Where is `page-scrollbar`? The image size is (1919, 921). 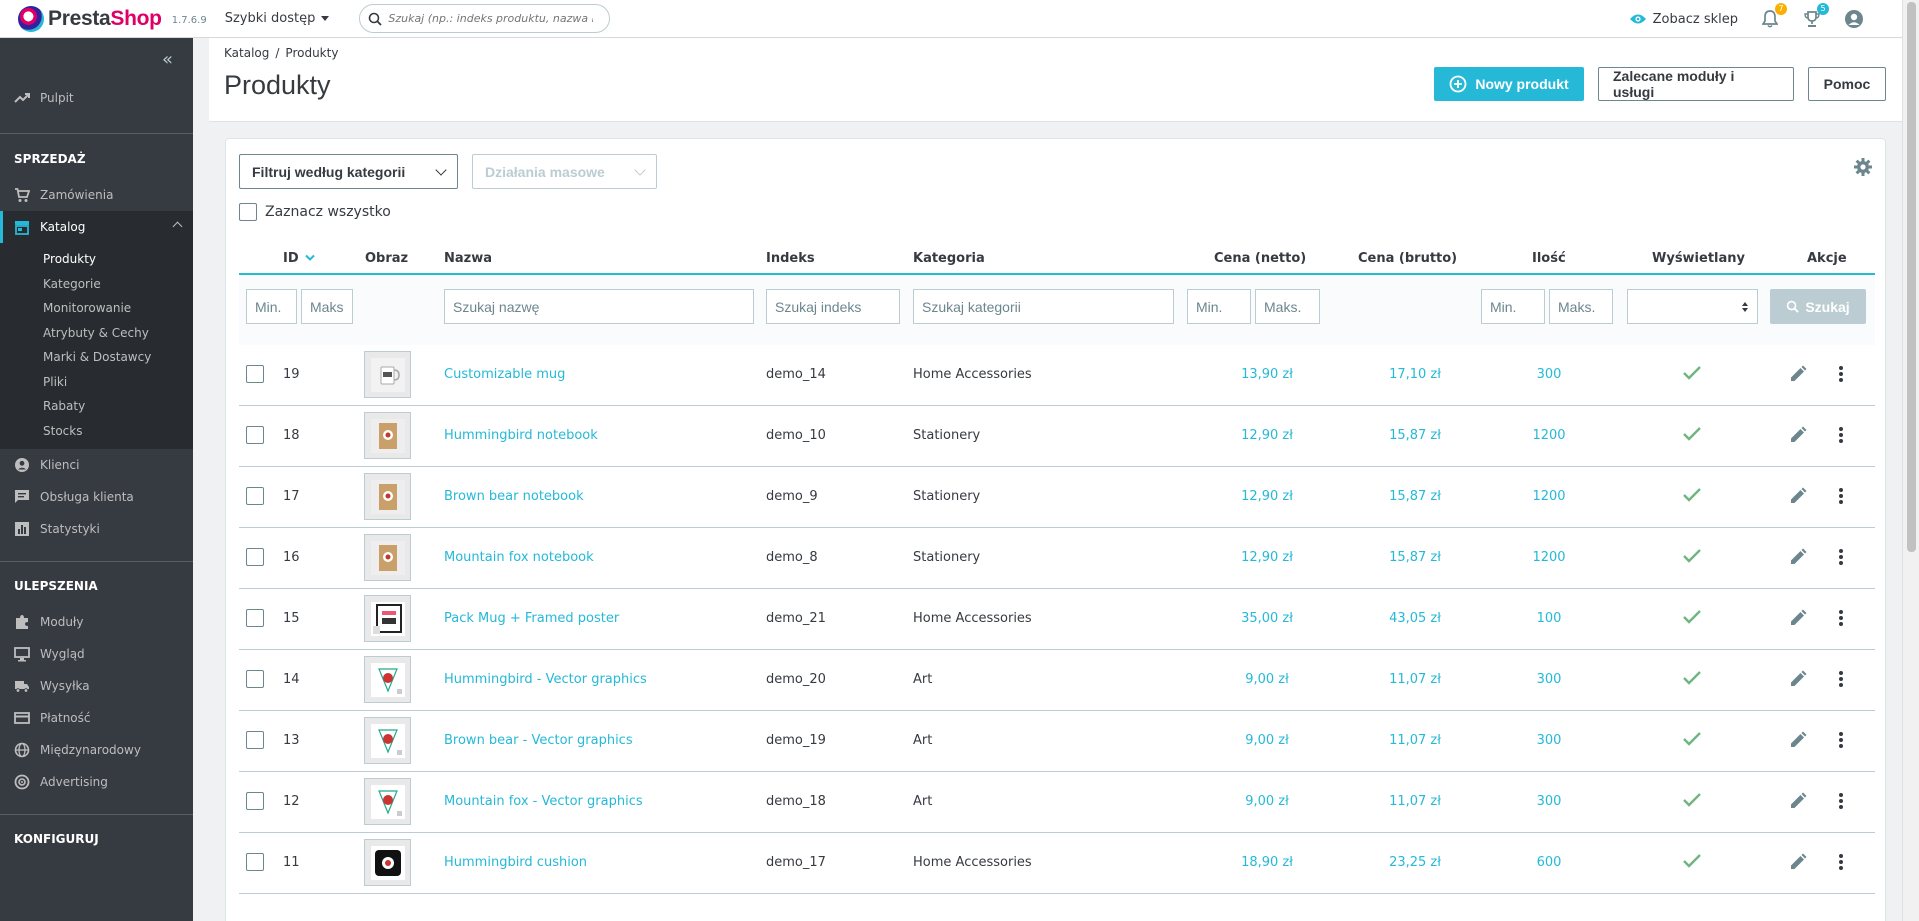
page-scrollbar is located at coordinates (1910, 460).